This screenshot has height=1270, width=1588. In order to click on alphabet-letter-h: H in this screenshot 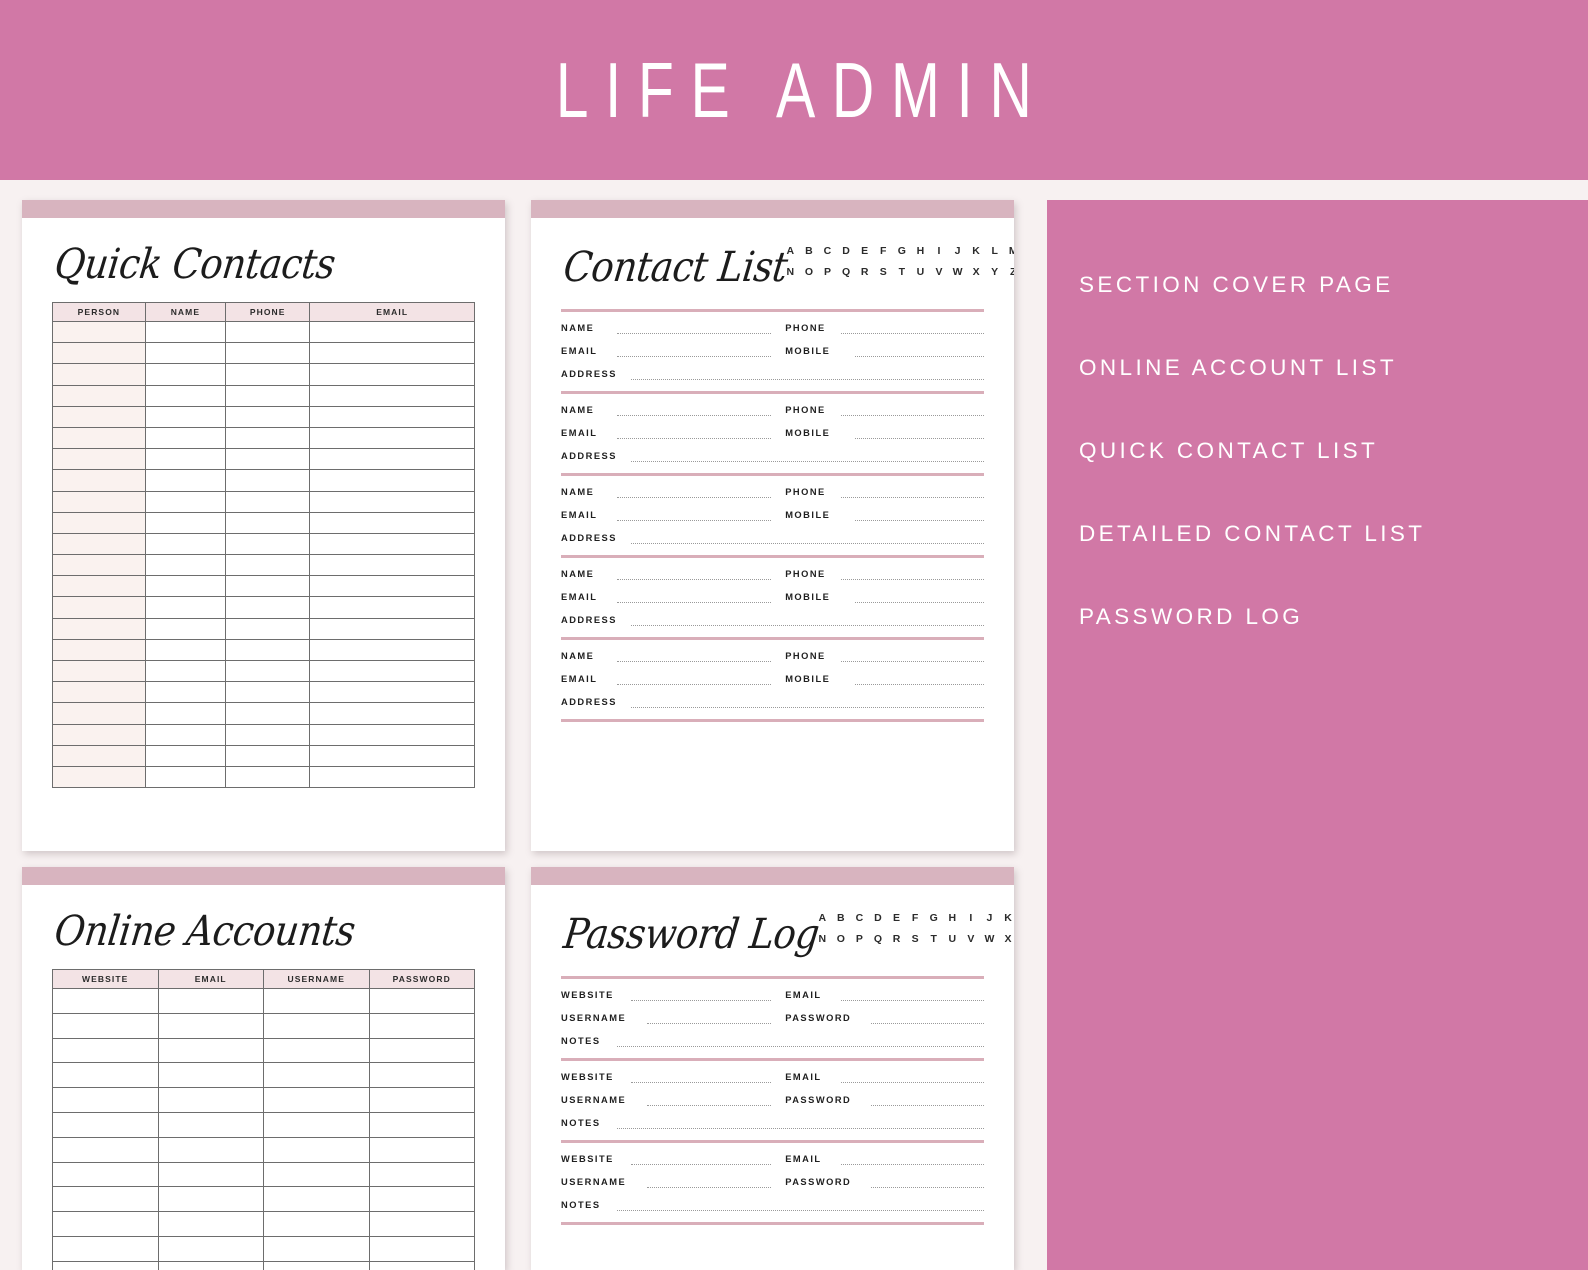, I will do `click(952, 918)`.